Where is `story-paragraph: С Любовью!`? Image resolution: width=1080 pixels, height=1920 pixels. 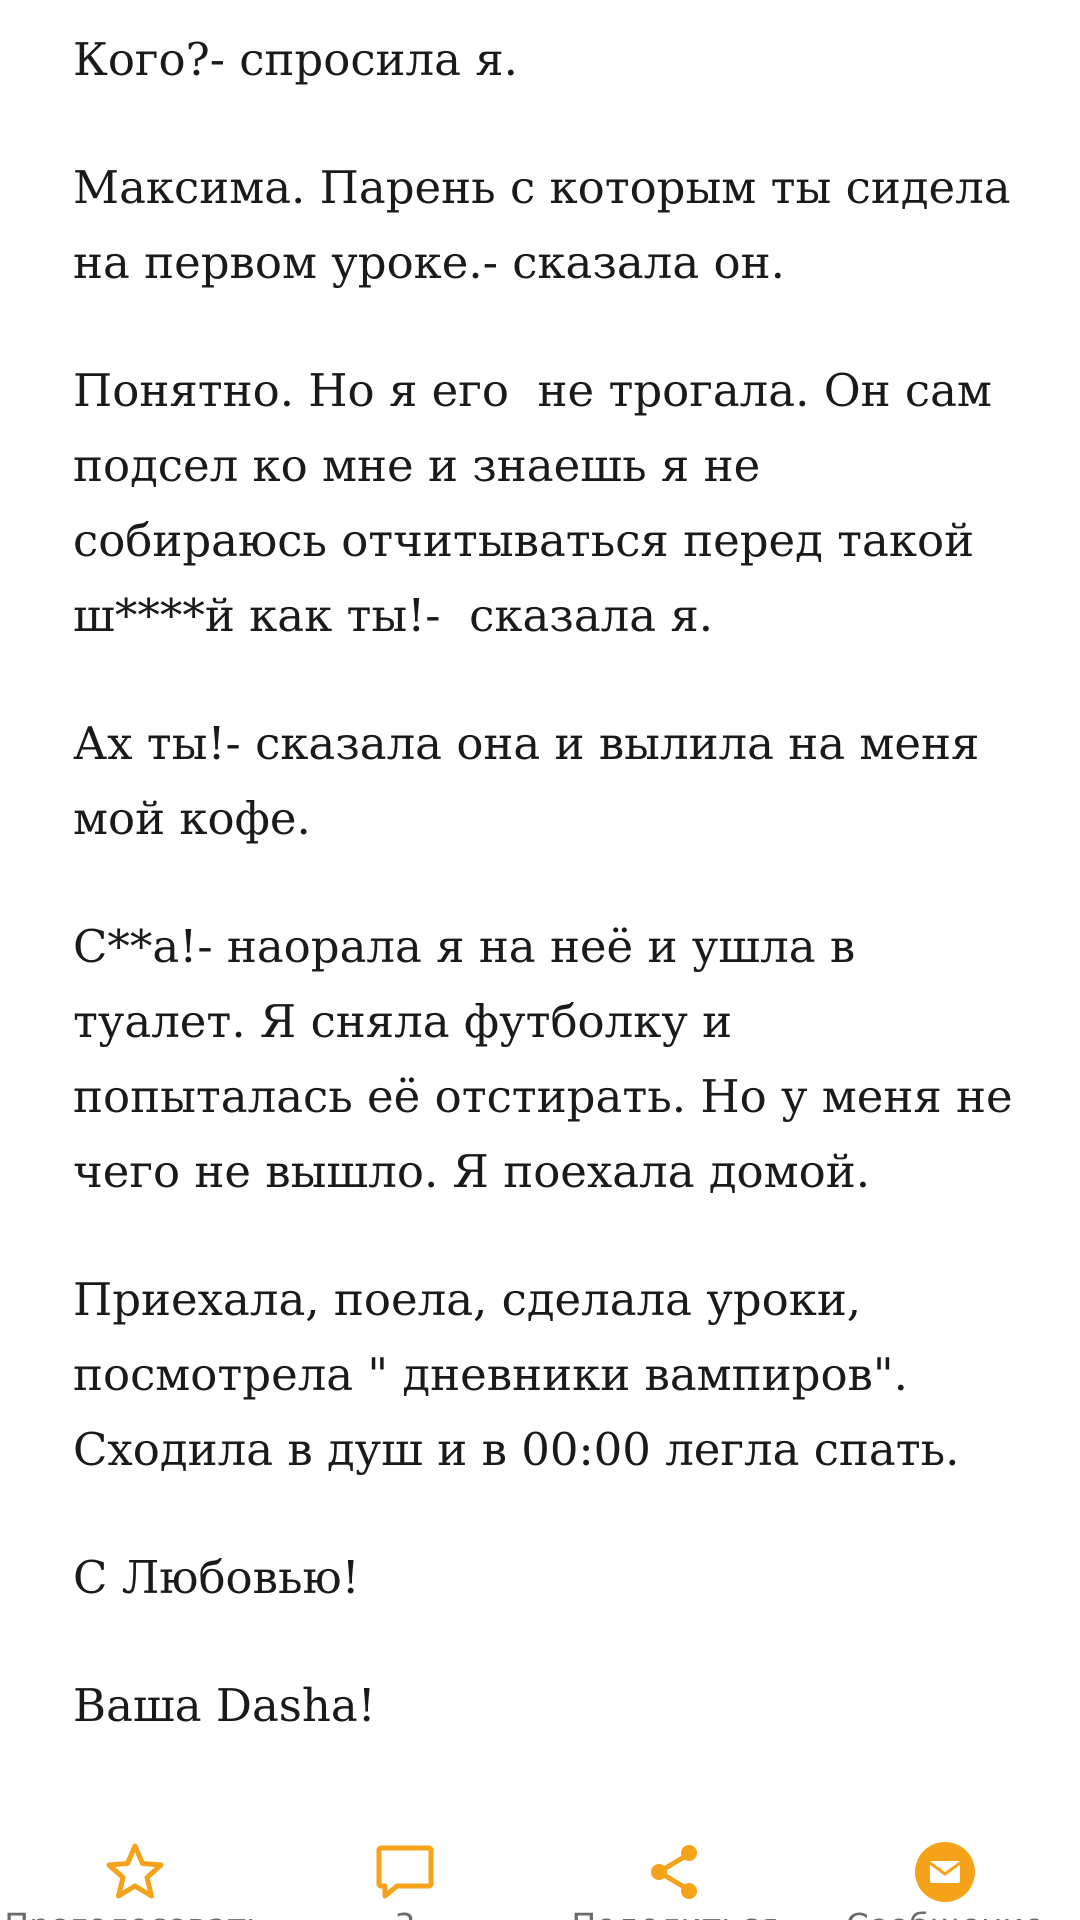 story-paragraph: С Любовью! is located at coordinates (216, 1577).